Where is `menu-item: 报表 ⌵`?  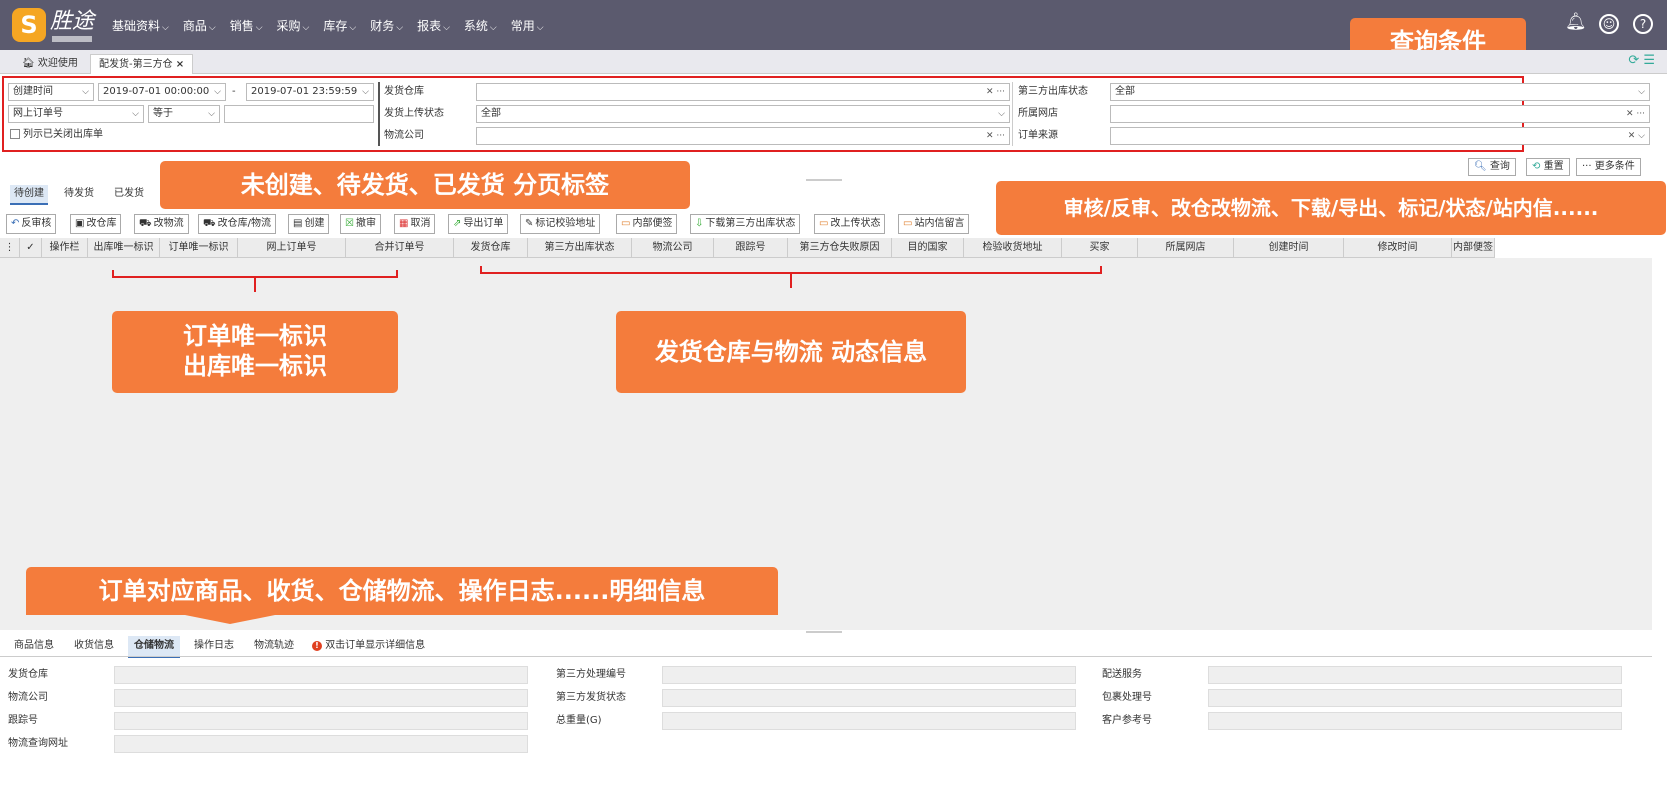
menu-item: 报表 ⌵ is located at coordinates (433, 25).